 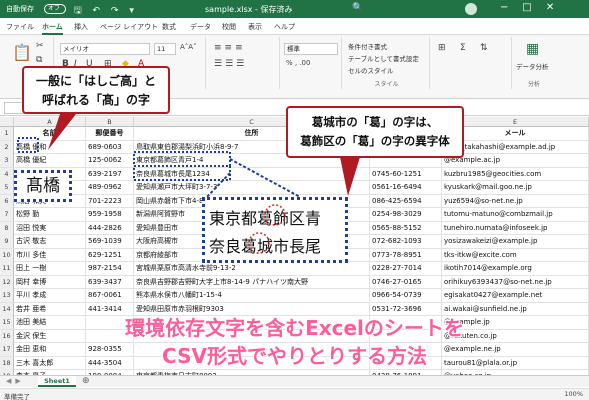 I want to click on zoomed-name: 髙橋, so click(x=43, y=186).